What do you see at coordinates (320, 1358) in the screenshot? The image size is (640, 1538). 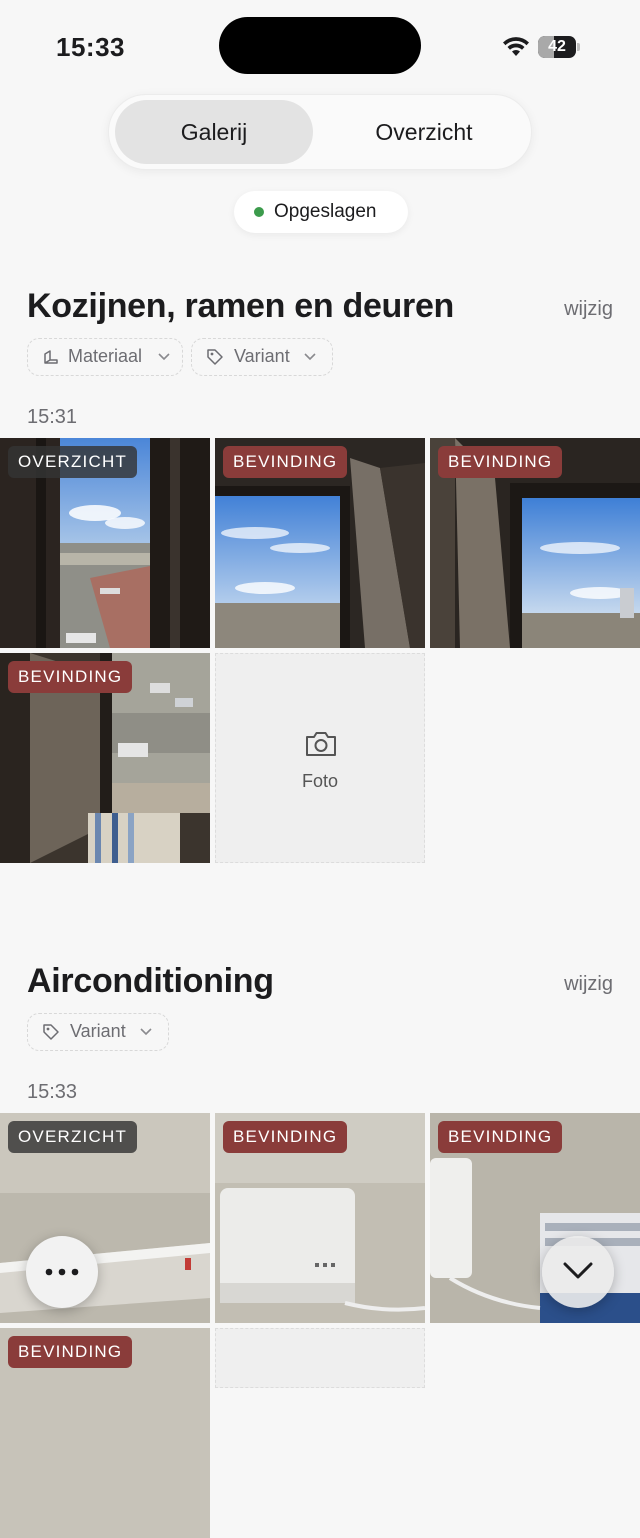 I see `add-photo-button` at bounding box center [320, 1358].